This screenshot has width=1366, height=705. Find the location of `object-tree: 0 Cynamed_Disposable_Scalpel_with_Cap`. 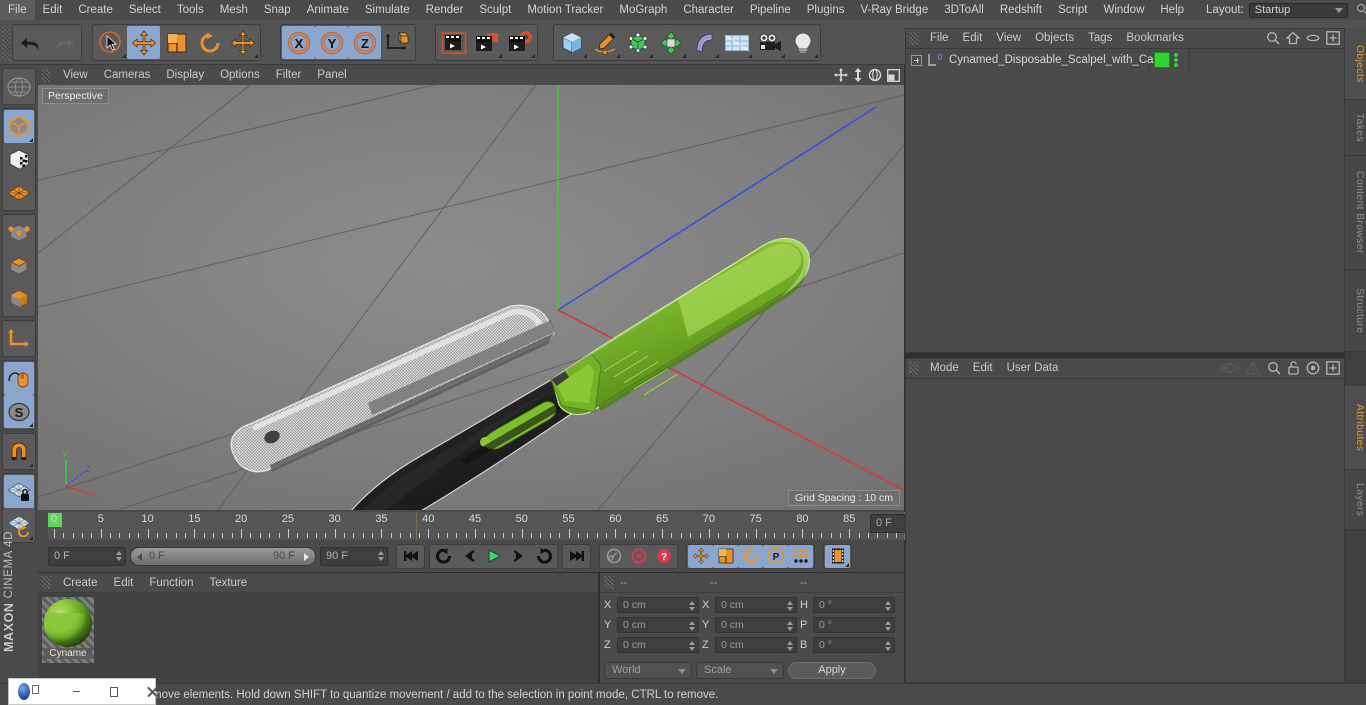

object-tree: 0 Cynamed_Disposable_Scalpel_with_Cap is located at coordinates (1125, 200).